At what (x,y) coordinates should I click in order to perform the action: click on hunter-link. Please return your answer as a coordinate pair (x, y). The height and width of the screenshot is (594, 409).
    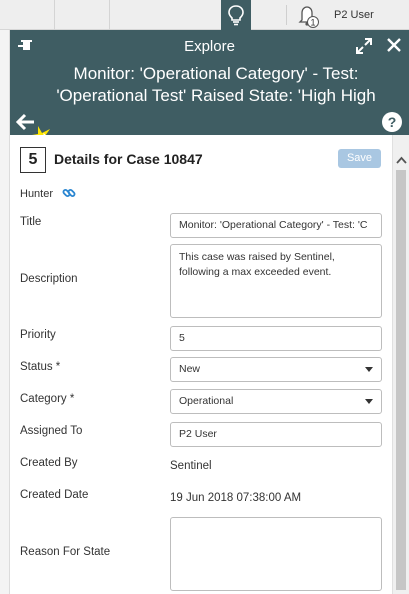
    Looking at the image, I should click on (69, 195).